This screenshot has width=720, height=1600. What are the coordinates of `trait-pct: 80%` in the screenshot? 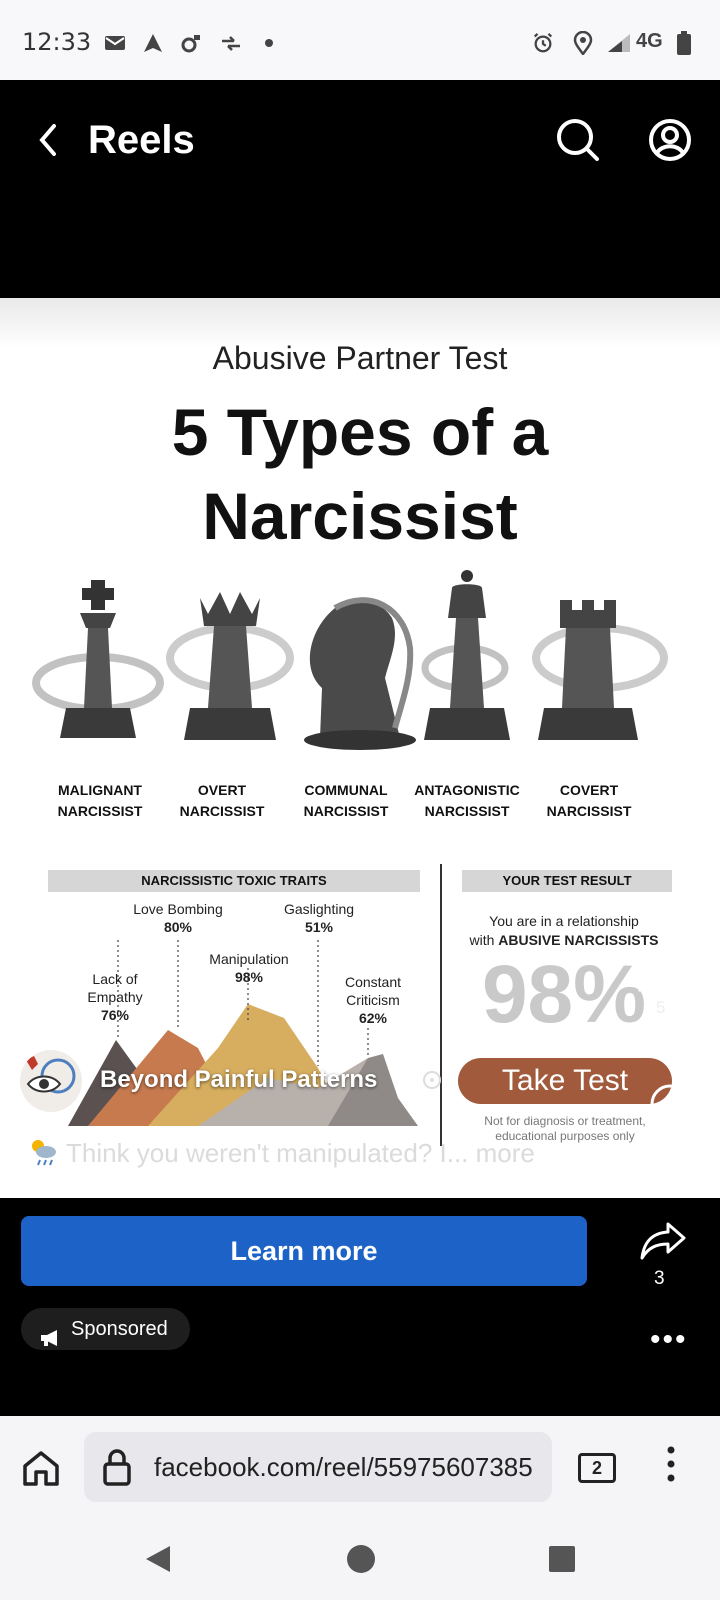 It's located at (178, 927).